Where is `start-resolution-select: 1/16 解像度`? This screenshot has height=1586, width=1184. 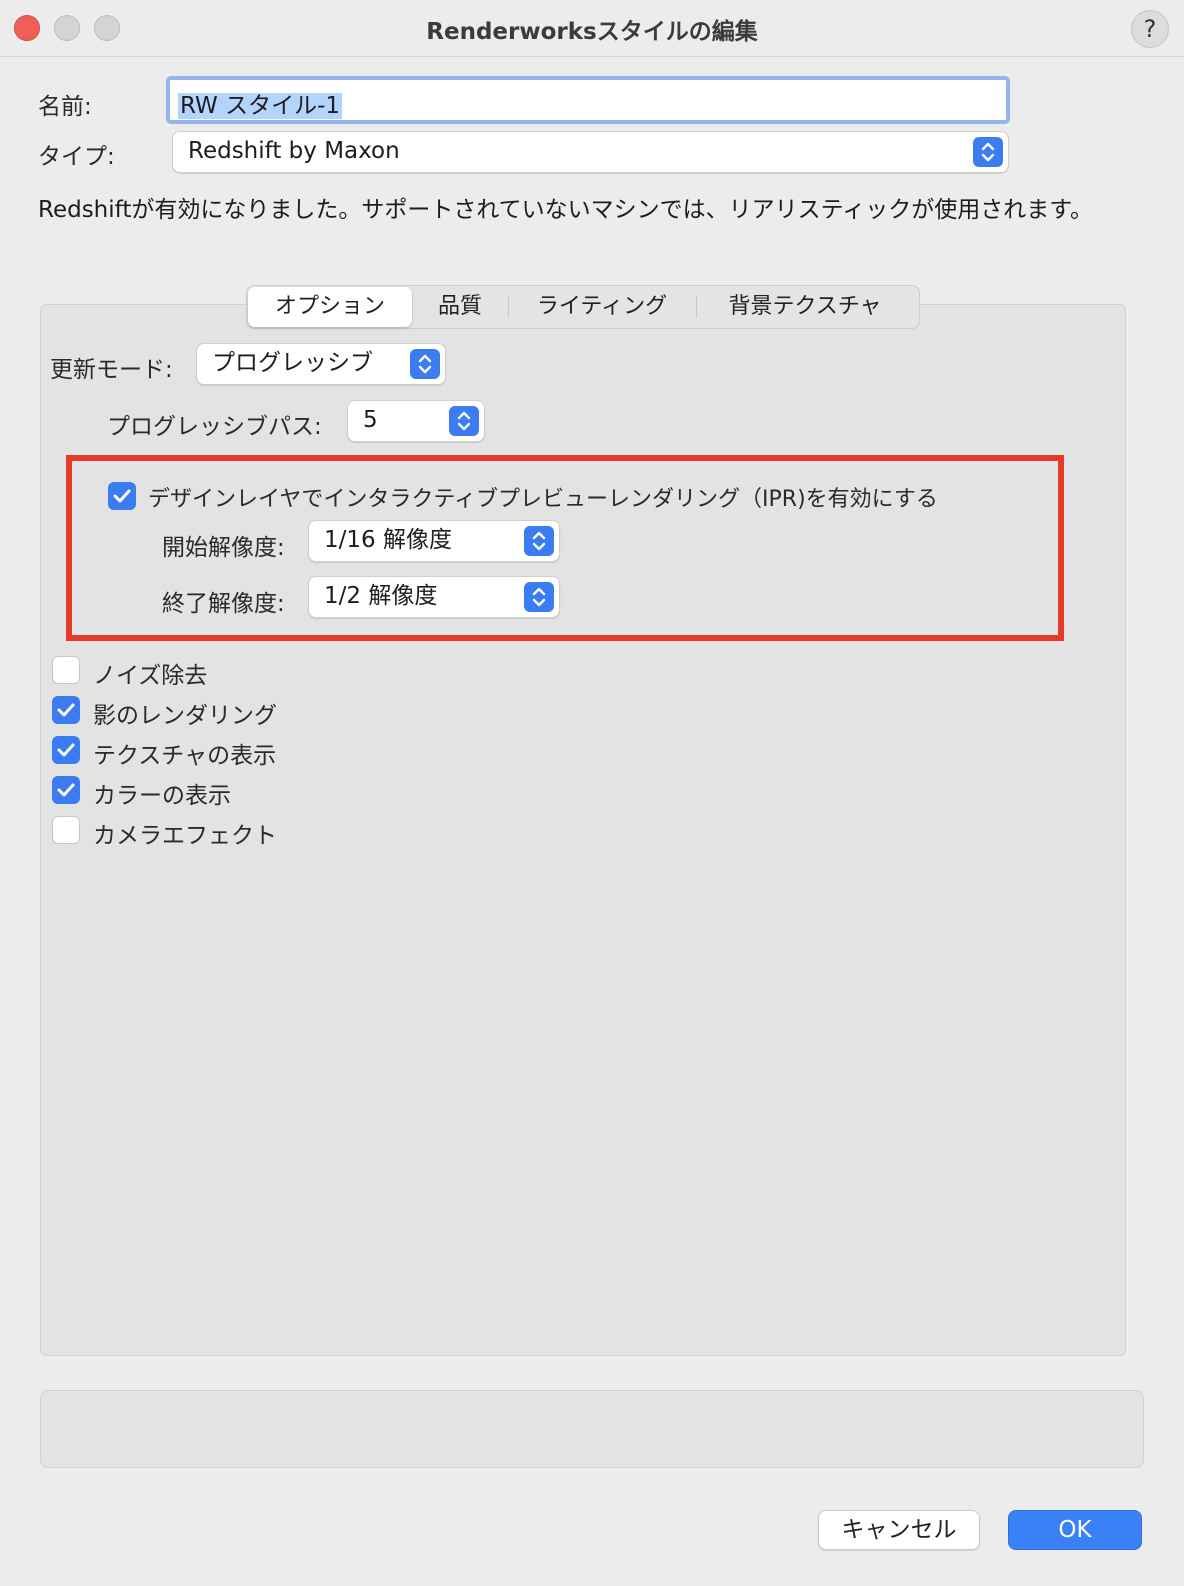
start-resolution-select: 1/16 解像度 is located at coordinates (434, 541).